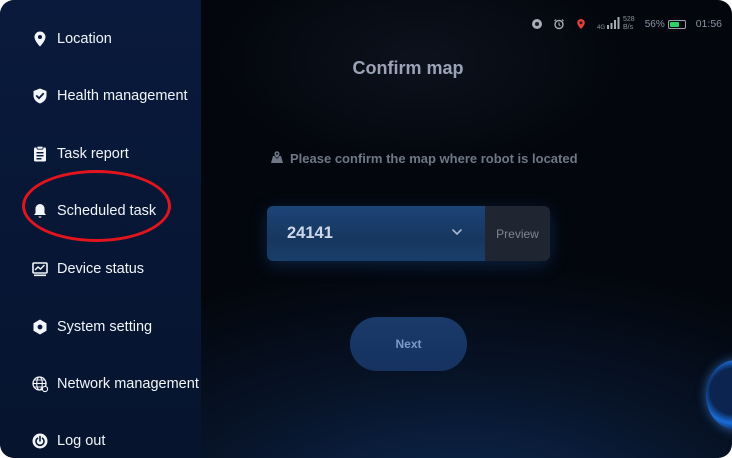  I want to click on sidebar-item-network-management: Network management, so click(100, 384).